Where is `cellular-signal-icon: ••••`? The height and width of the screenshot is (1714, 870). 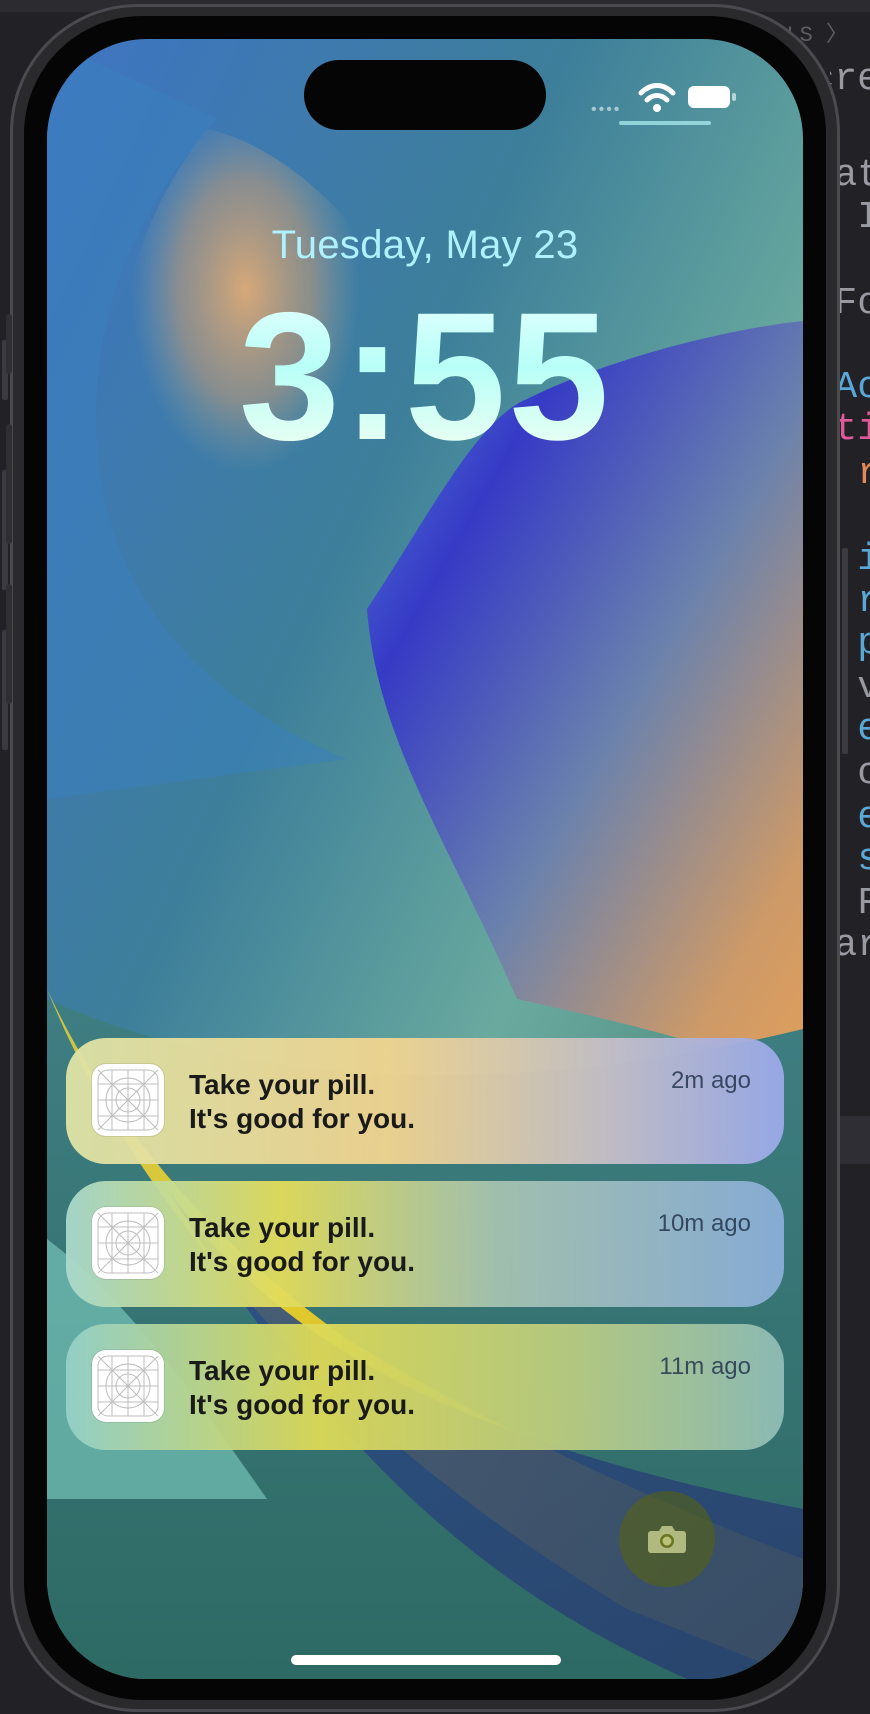
cellular-signal-icon: •••• is located at coordinates (606, 109).